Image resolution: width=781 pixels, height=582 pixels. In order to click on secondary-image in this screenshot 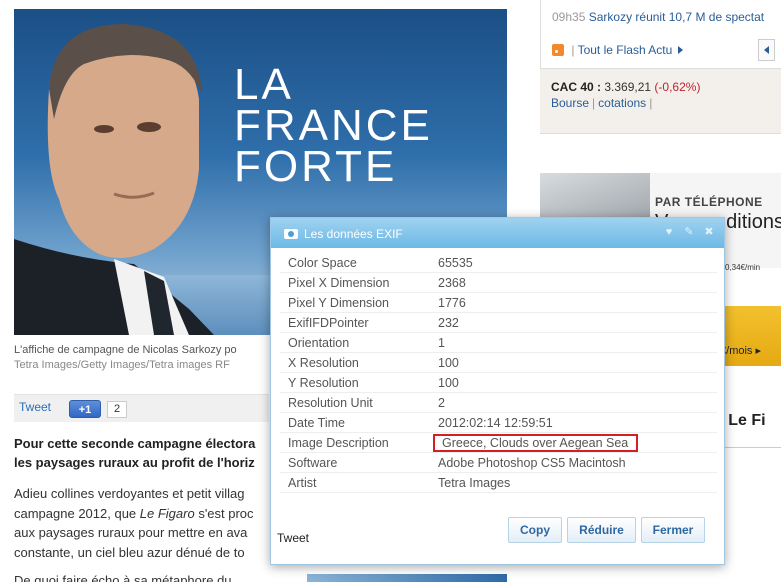, I will do `click(407, 578)`.